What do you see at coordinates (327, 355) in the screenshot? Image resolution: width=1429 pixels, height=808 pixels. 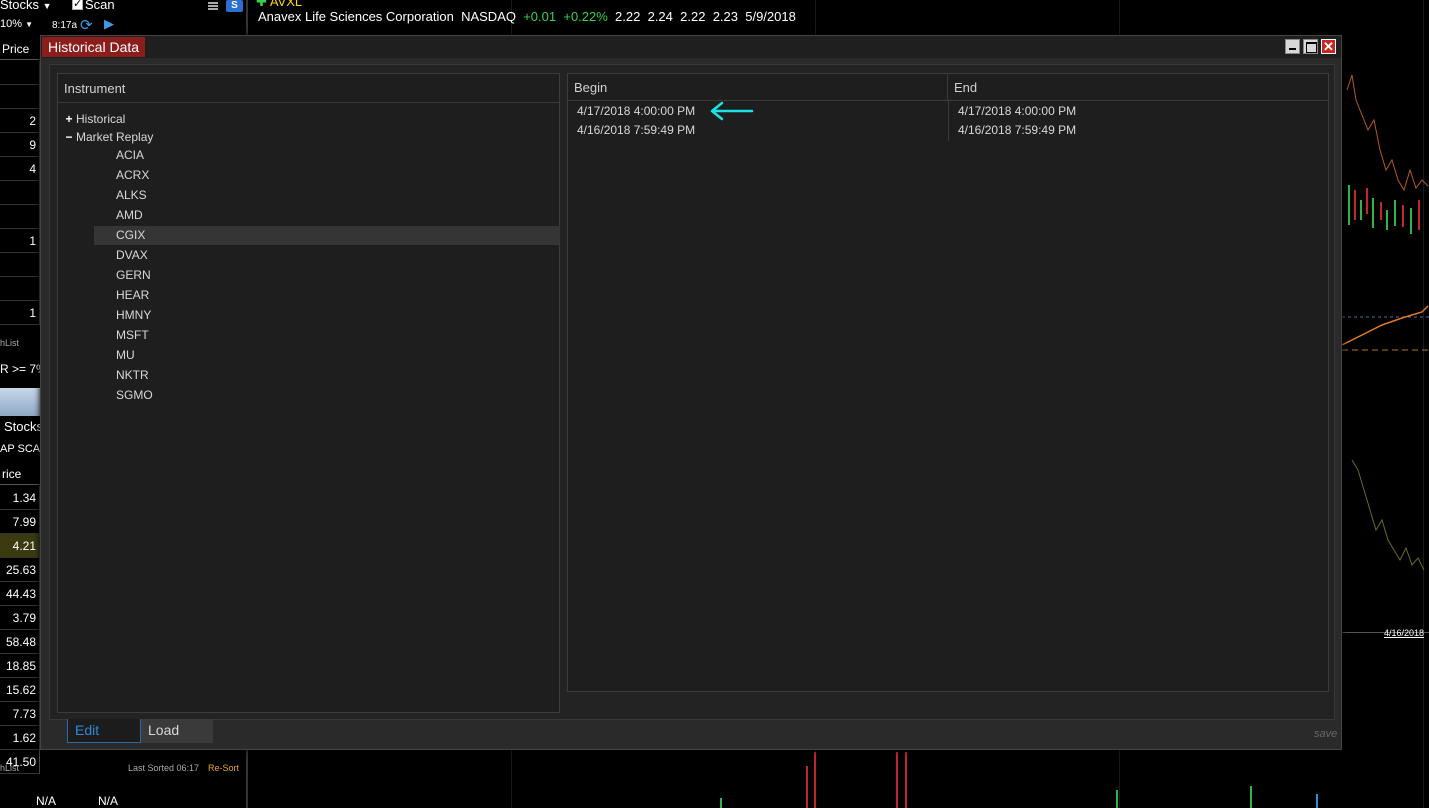 I see `symbol-item-mu: MU` at bounding box center [327, 355].